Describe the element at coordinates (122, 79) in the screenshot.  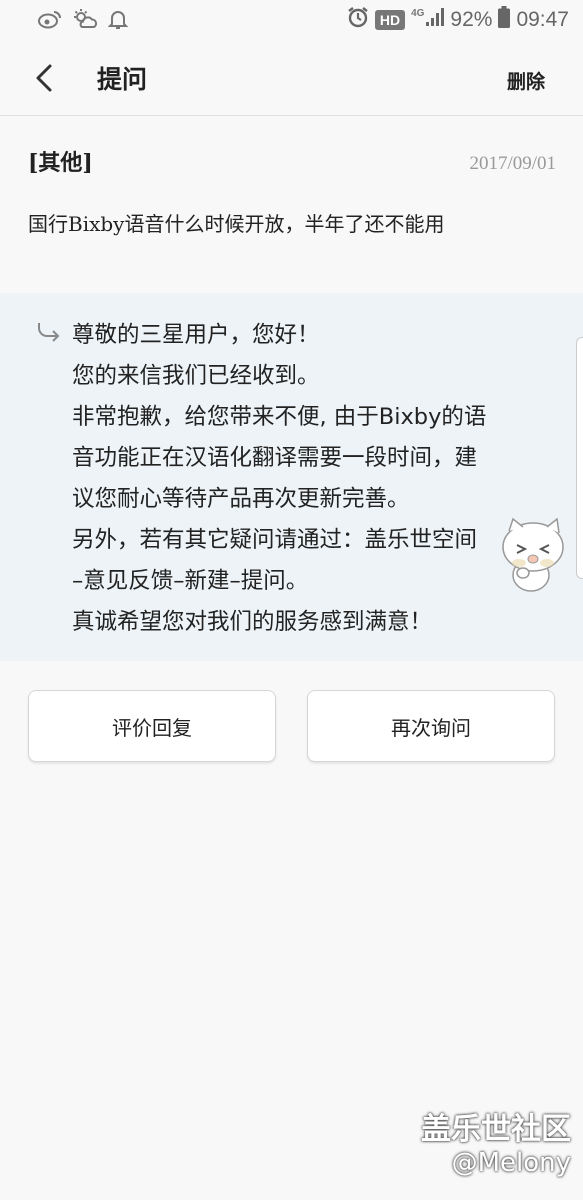
I see `page-title: 提问` at that location.